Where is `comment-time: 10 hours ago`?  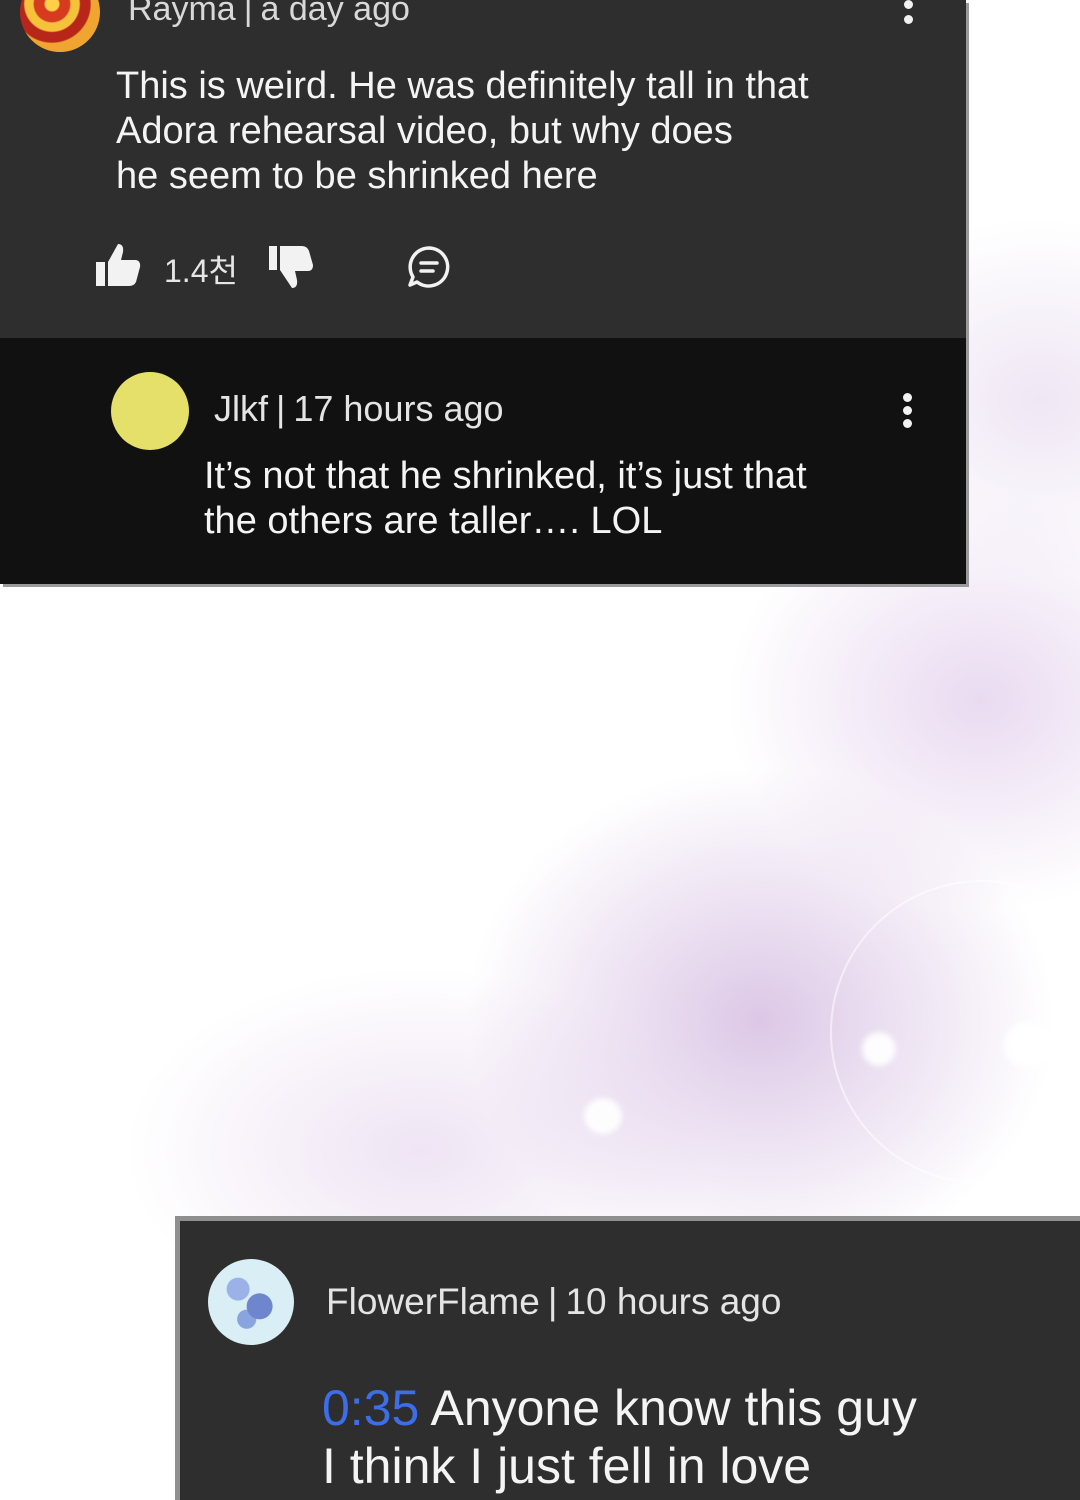
comment-time: 10 hours ago is located at coordinates (673, 1301).